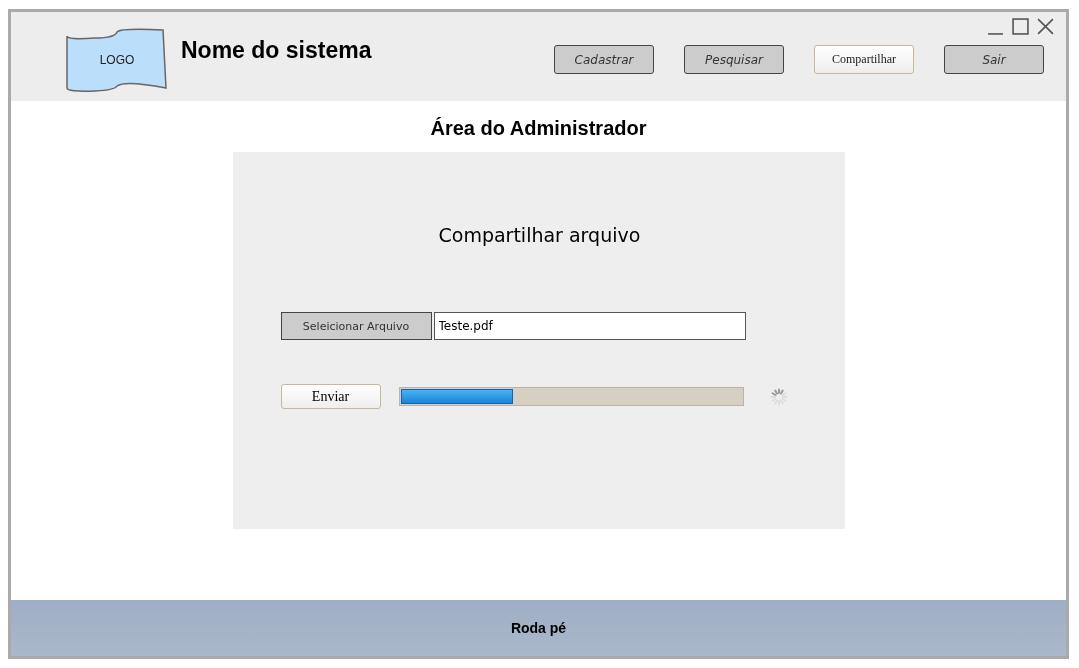 The height and width of the screenshot is (668, 1079). What do you see at coordinates (276, 50) in the screenshot?
I see `system-name: Nome do sistema` at bounding box center [276, 50].